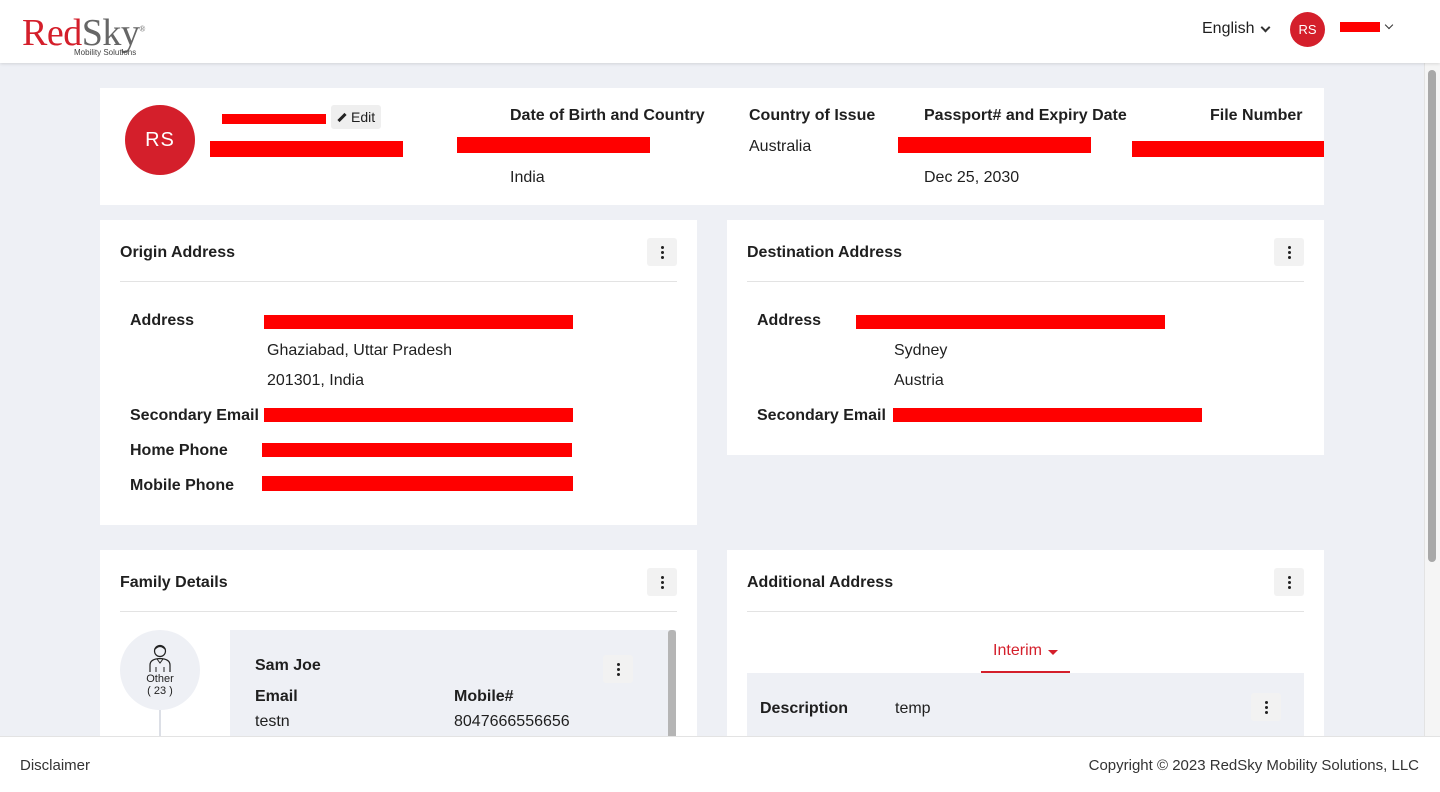 This screenshot has height=792, width=1440. Describe the element at coordinates (1025, 115) in the screenshot. I see `passport-label: Passport# and Expiry Date` at that location.